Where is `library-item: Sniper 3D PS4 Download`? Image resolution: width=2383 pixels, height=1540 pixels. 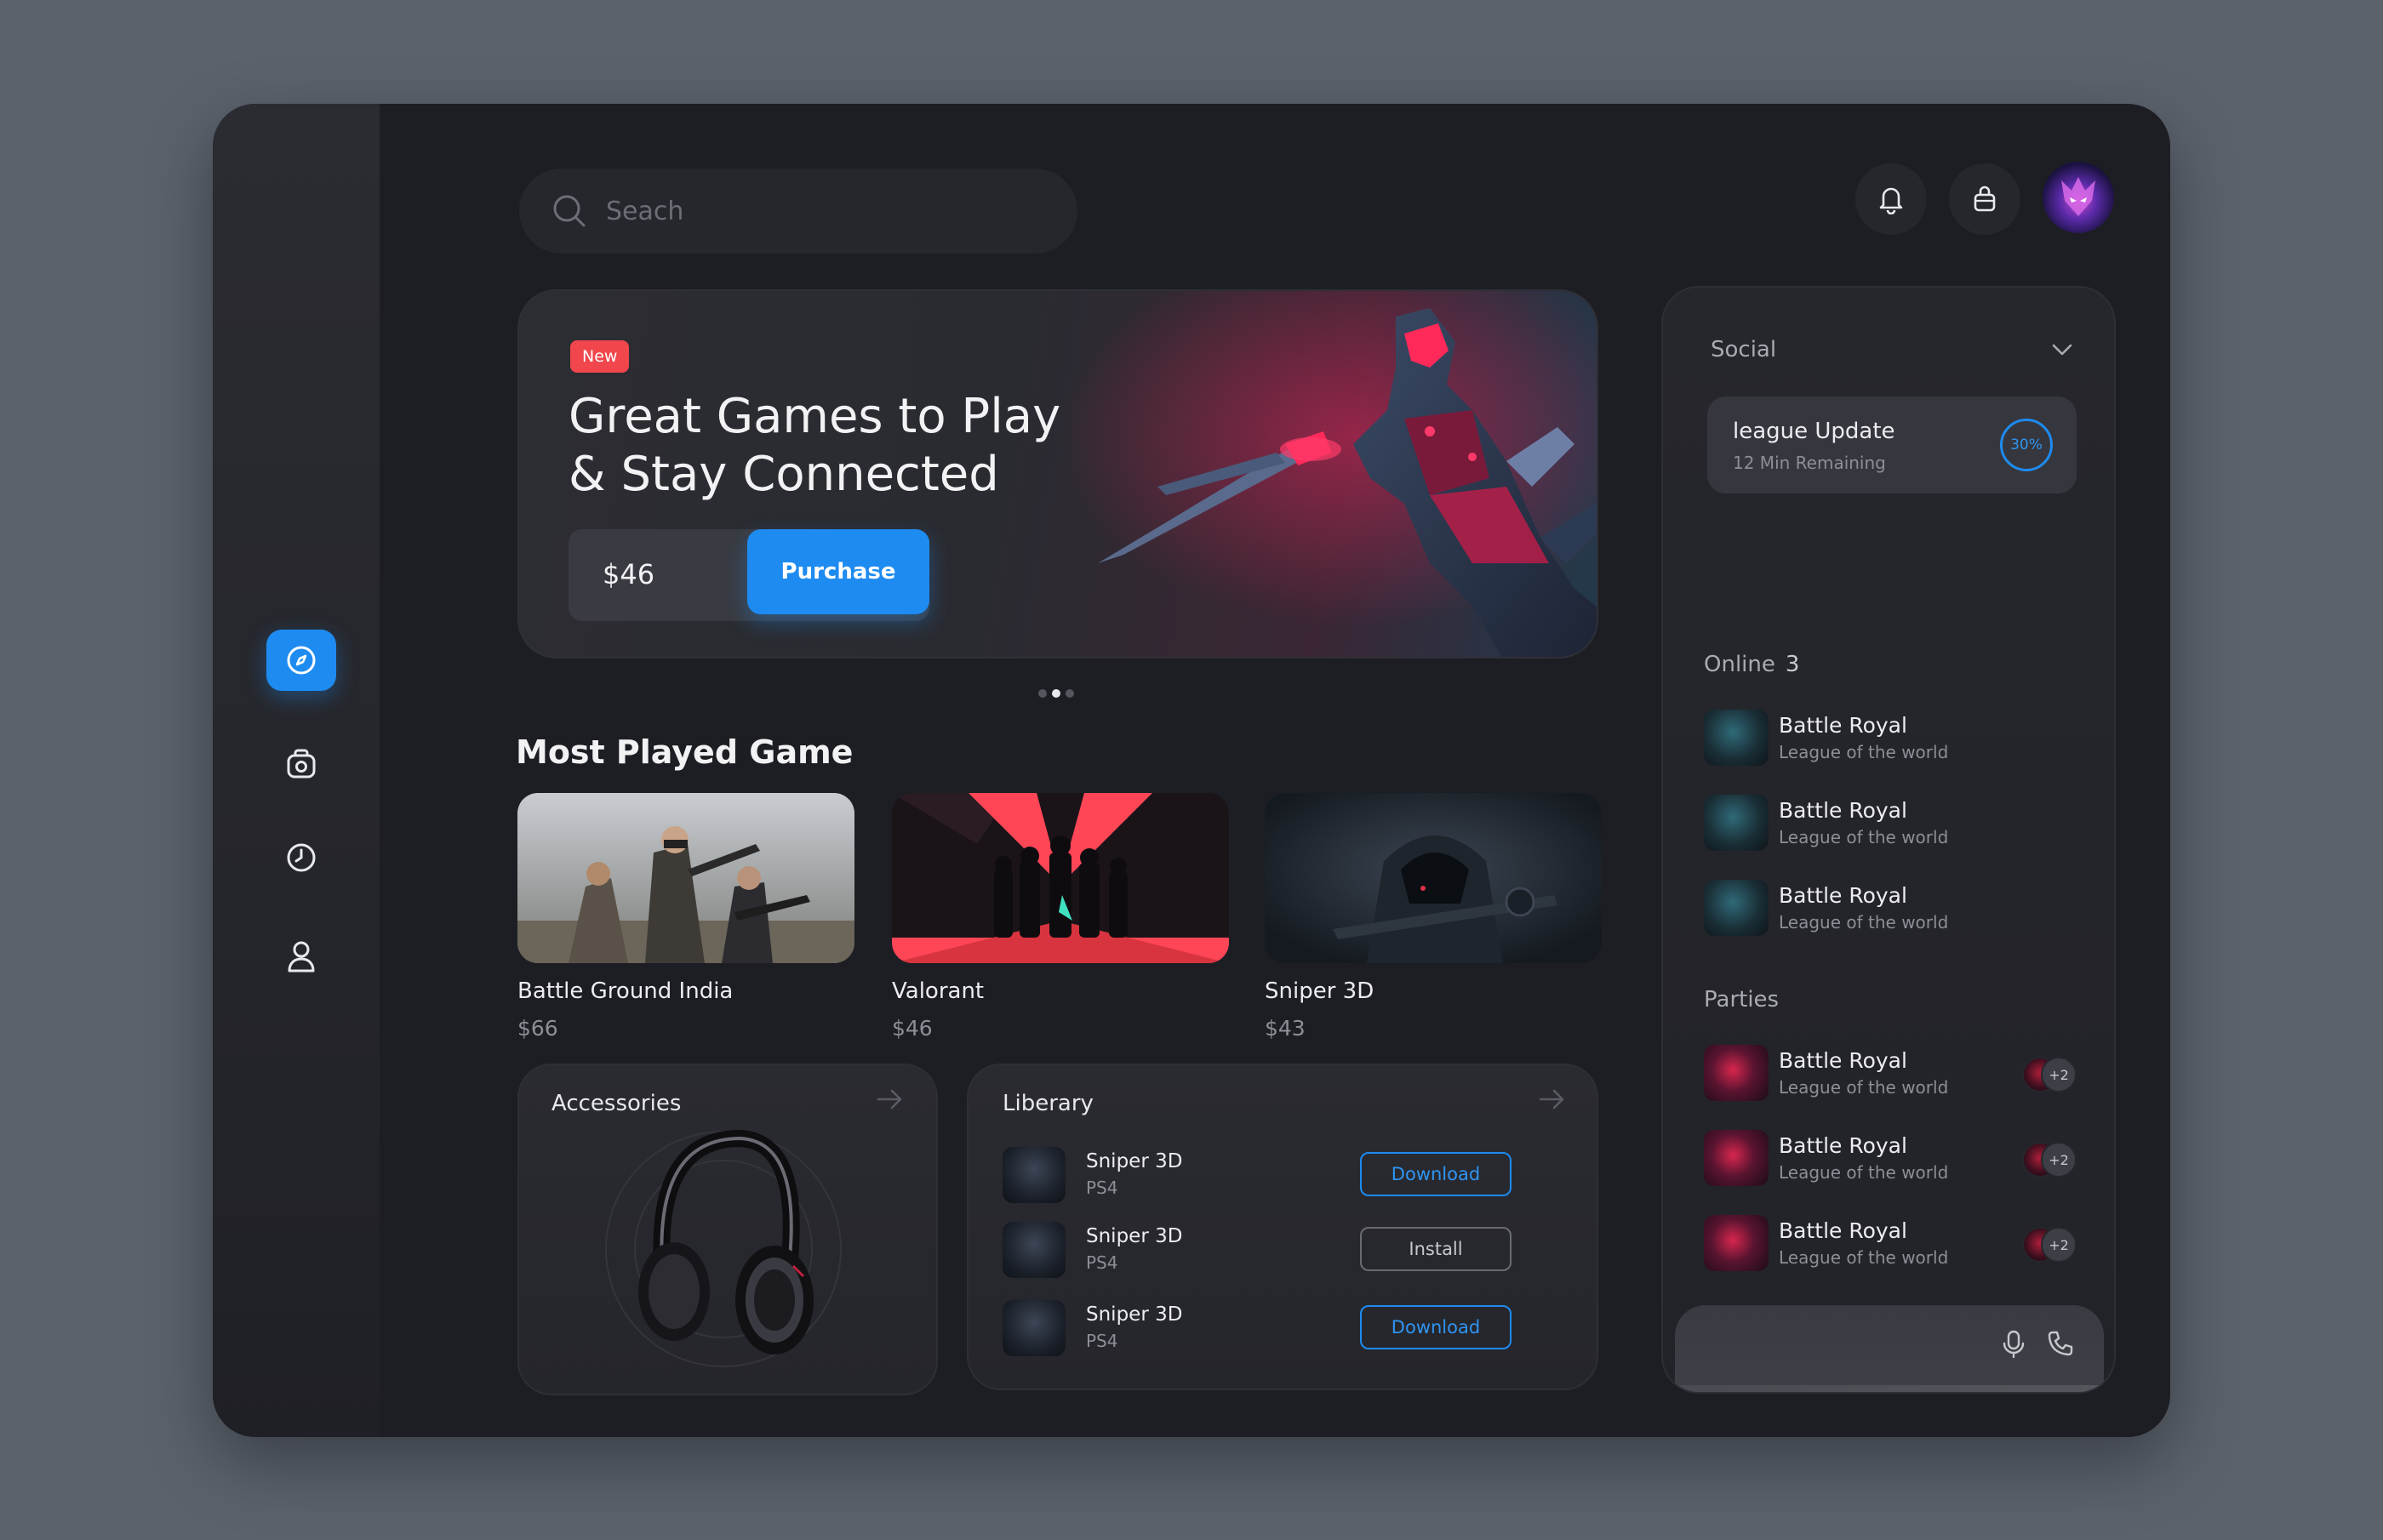 library-item: Sniper 3D PS4 Download is located at coordinates (1300, 1330).